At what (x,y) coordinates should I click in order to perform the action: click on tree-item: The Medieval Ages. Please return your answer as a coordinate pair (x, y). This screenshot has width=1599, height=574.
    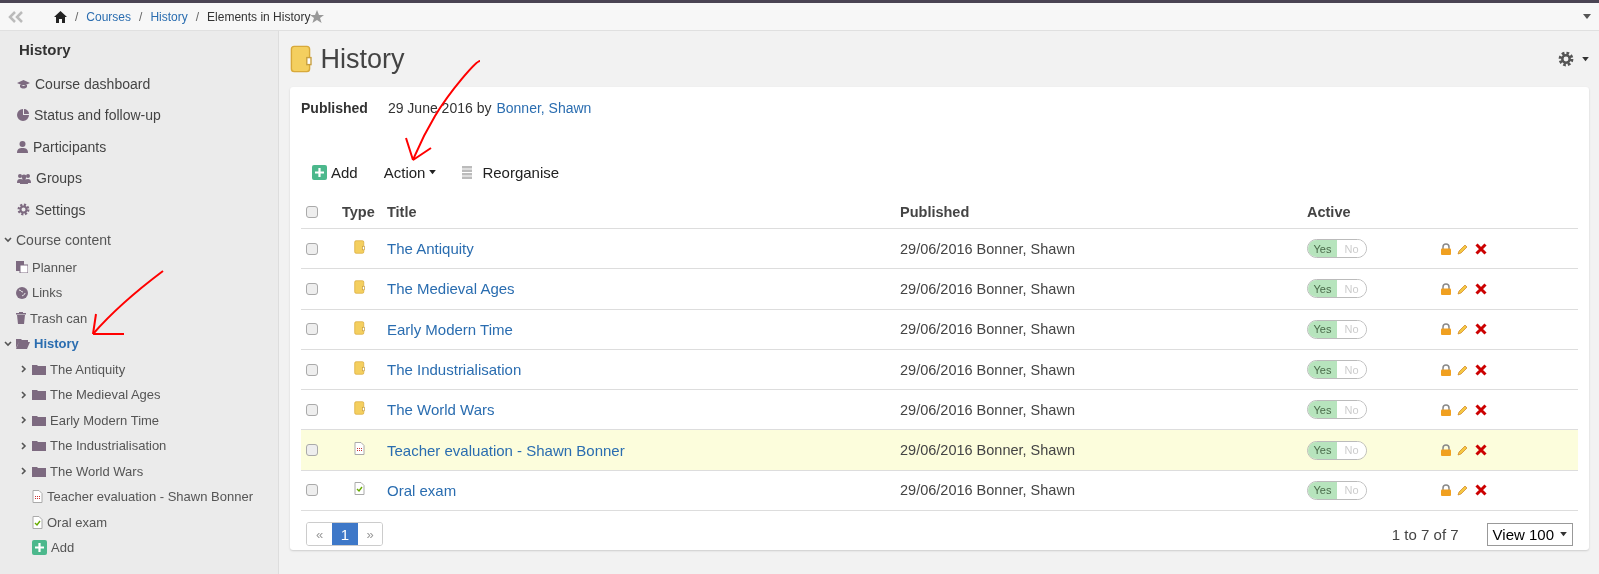
    Looking at the image, I should click on (105, 395).